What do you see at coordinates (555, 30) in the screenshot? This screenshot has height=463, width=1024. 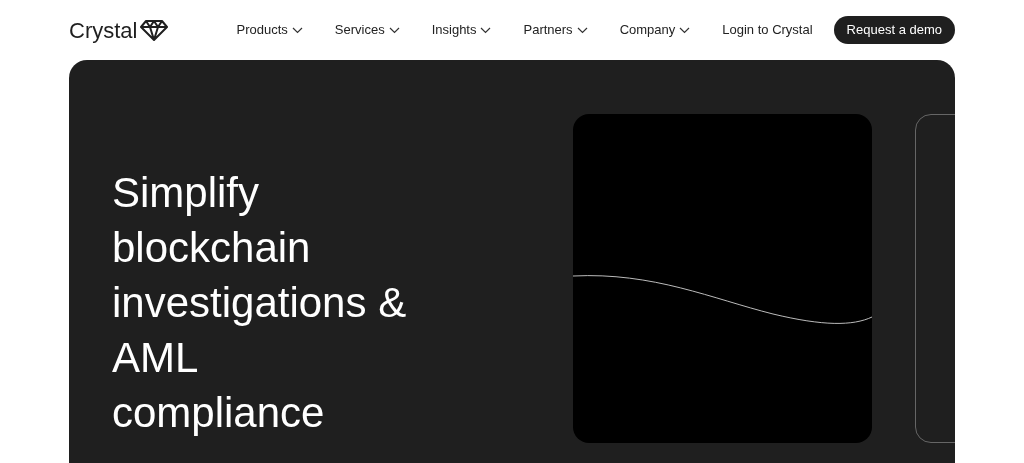 I see `nav-menu-item: Partners` at bounding box center [555, 30].